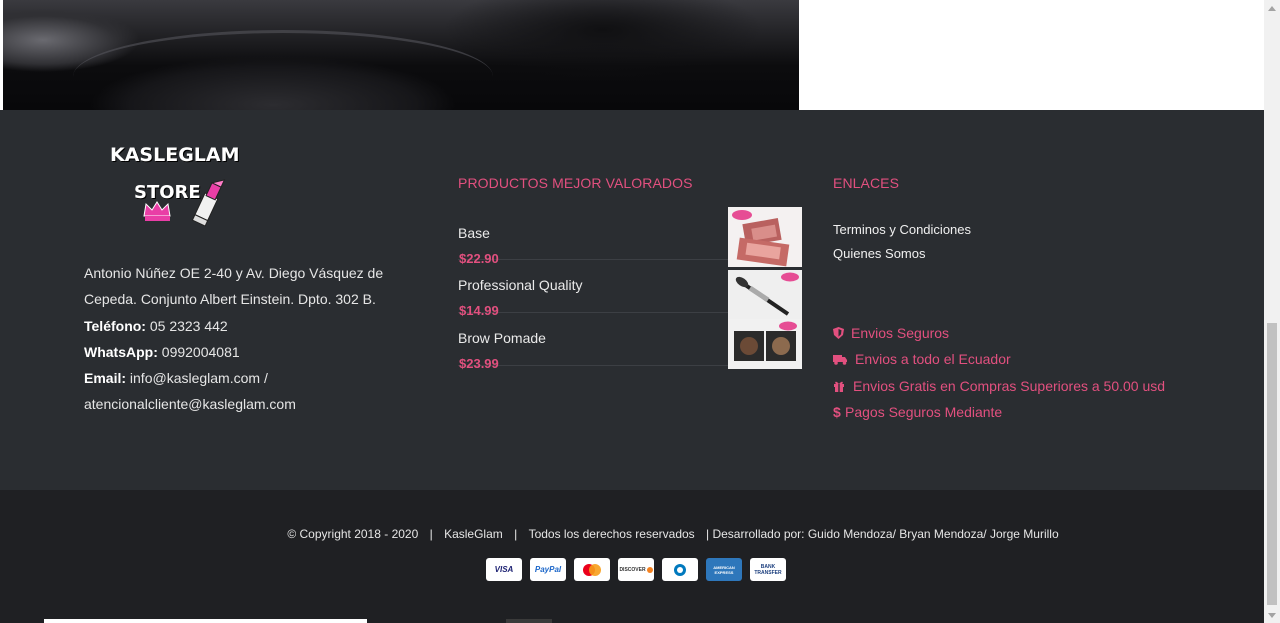  What do you see at coordinates (401, 55) in the screenshot?
I see `hero-image` at bounding box center [401, 55].